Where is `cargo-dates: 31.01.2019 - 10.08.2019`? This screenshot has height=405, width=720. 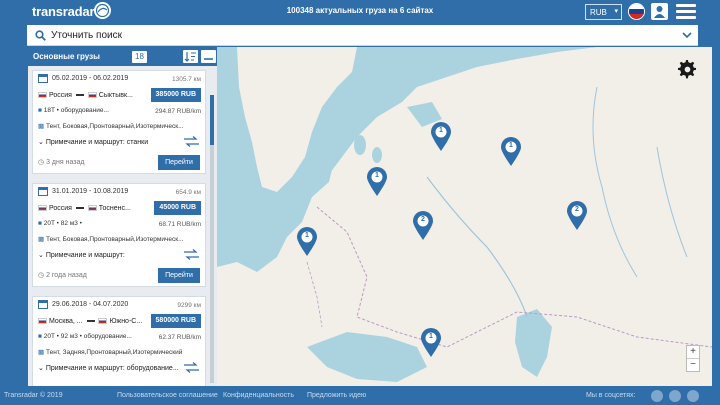 cargo-dates: 31.01.2019 - 10.08.2019 is located at coordinates (90, 191).